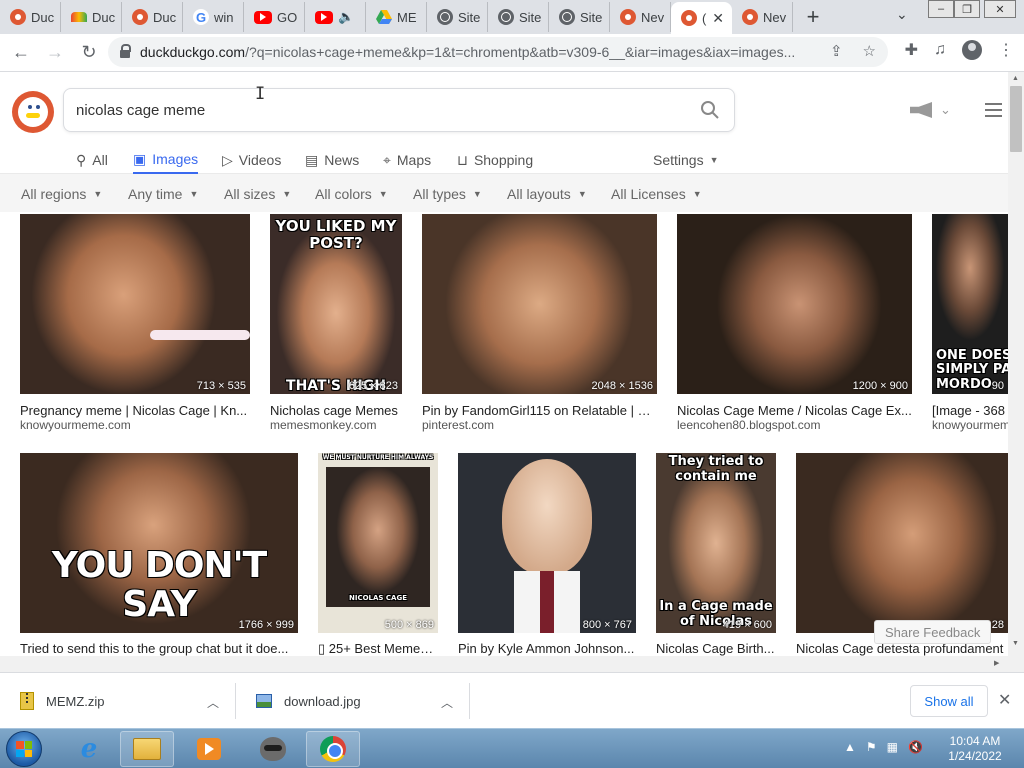 The height and width of the screenshot is (768, 1024). I want to click on search-input: nicolas cage meme, so click(399, 110).